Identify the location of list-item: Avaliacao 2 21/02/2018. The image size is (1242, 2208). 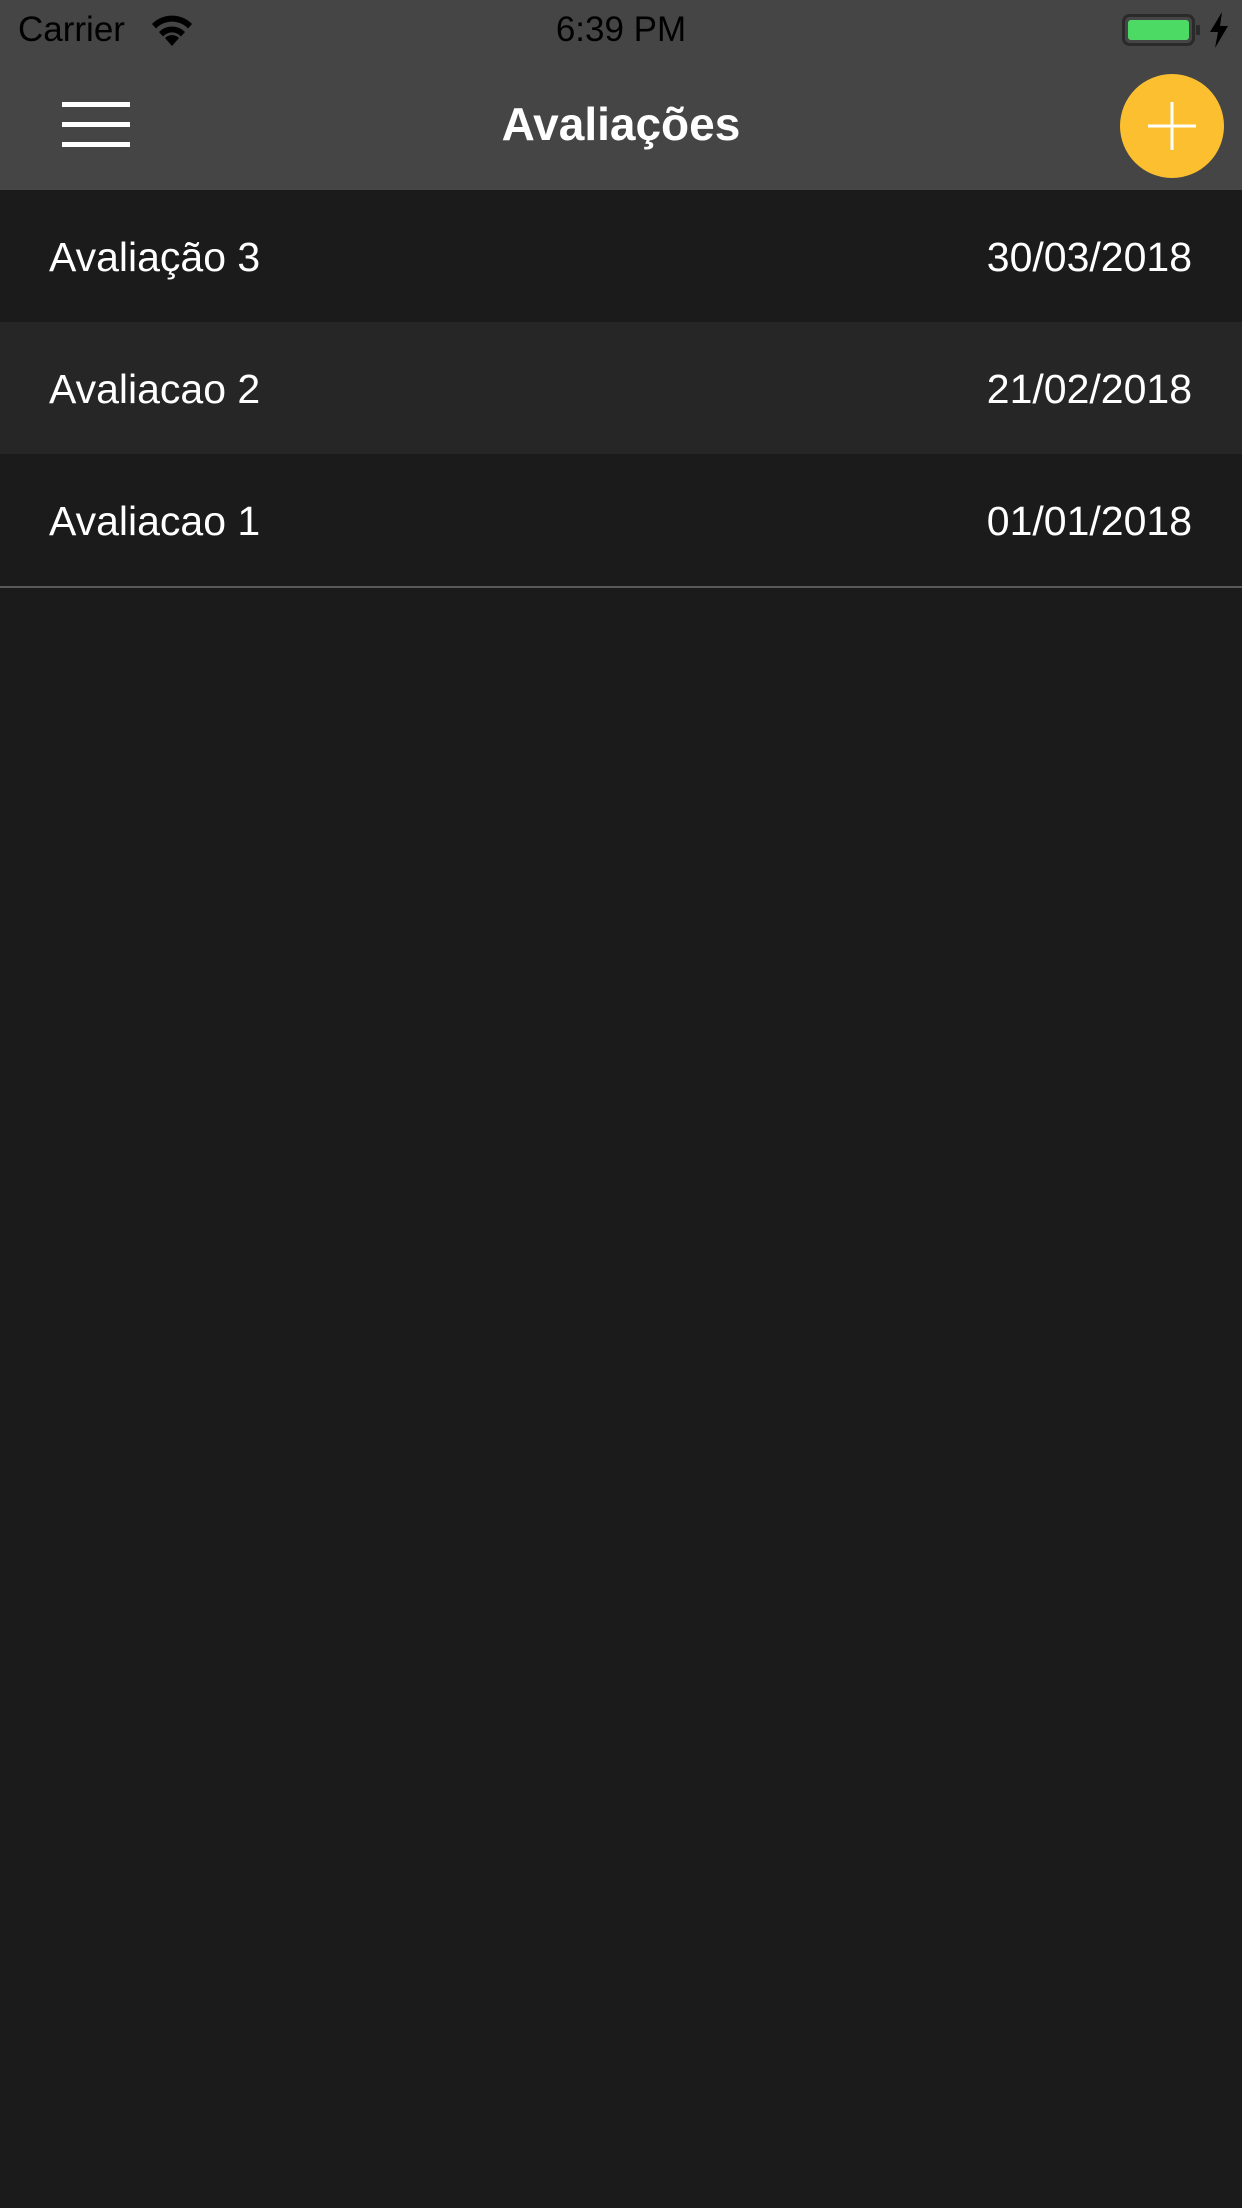
(621, 388).